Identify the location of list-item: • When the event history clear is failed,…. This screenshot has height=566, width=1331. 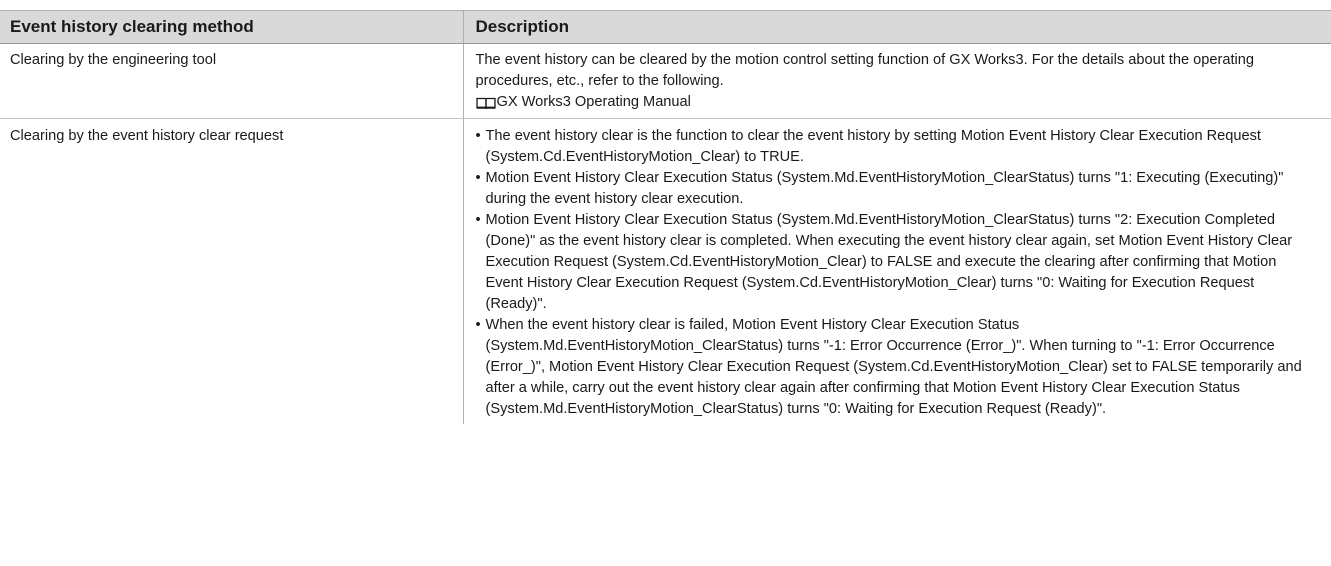
(897, 367).